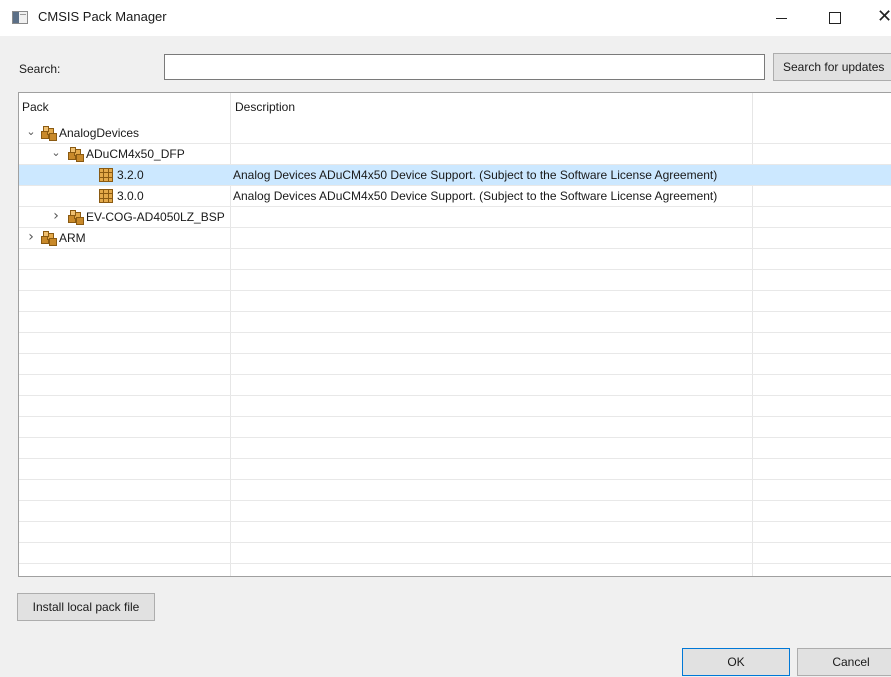 This screenshot has width=891, height=677. Describe the element at coordinates (124, 238) in the screenshot. I see `pack-cell: › ARM` at that location.